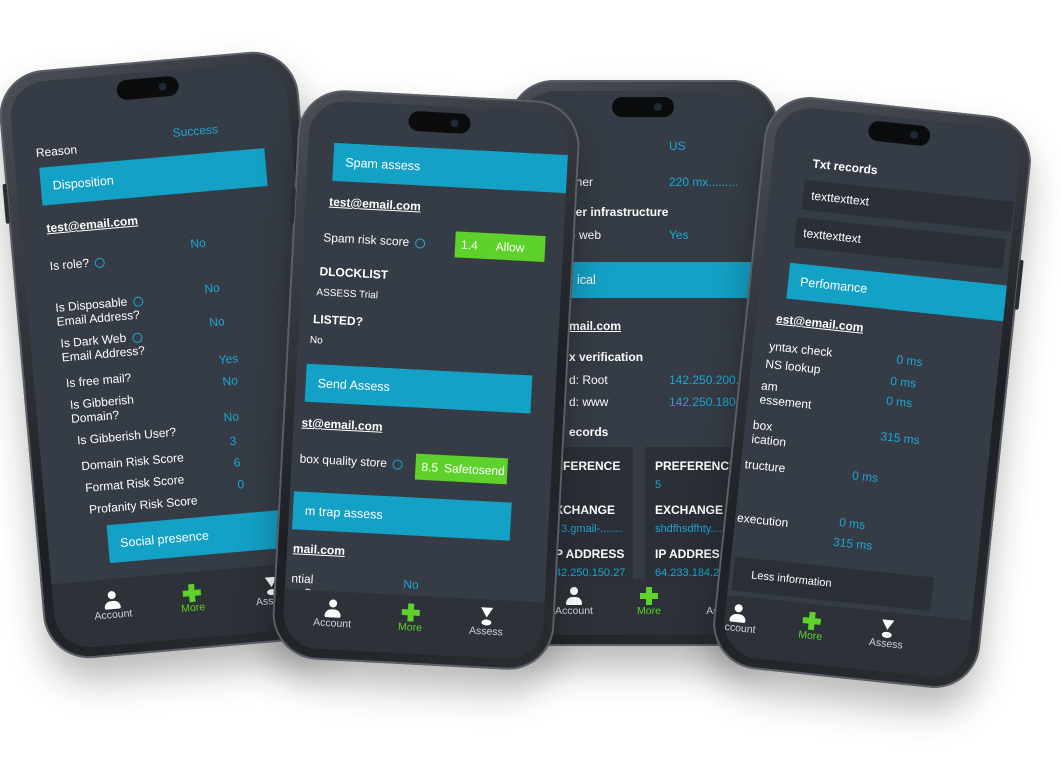 This screenshot has width=1061, height=768. What do you see at coordinates (195, 131) in the screenshot?
I see `reason-value: Success` at bounding box center [195, 131].